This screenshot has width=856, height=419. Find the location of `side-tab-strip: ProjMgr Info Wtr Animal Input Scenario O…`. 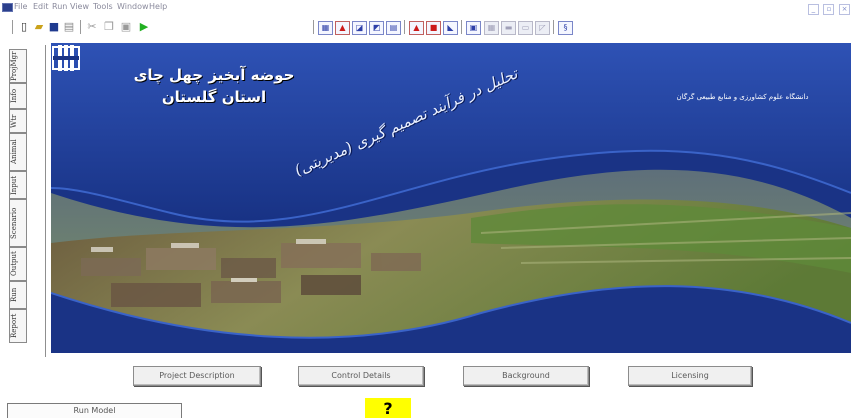

side-tab-strip: ProjMgr Info Wtr Animal Input Scenario O… is located at coordinates (26, 201).